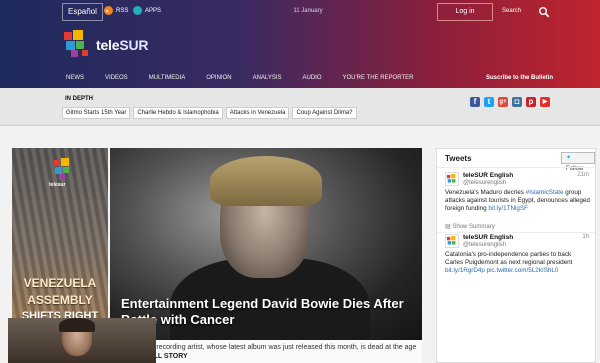 This screenshot has height=363, width=600. I want to click on apps-label: APPS, so click(153, 10).